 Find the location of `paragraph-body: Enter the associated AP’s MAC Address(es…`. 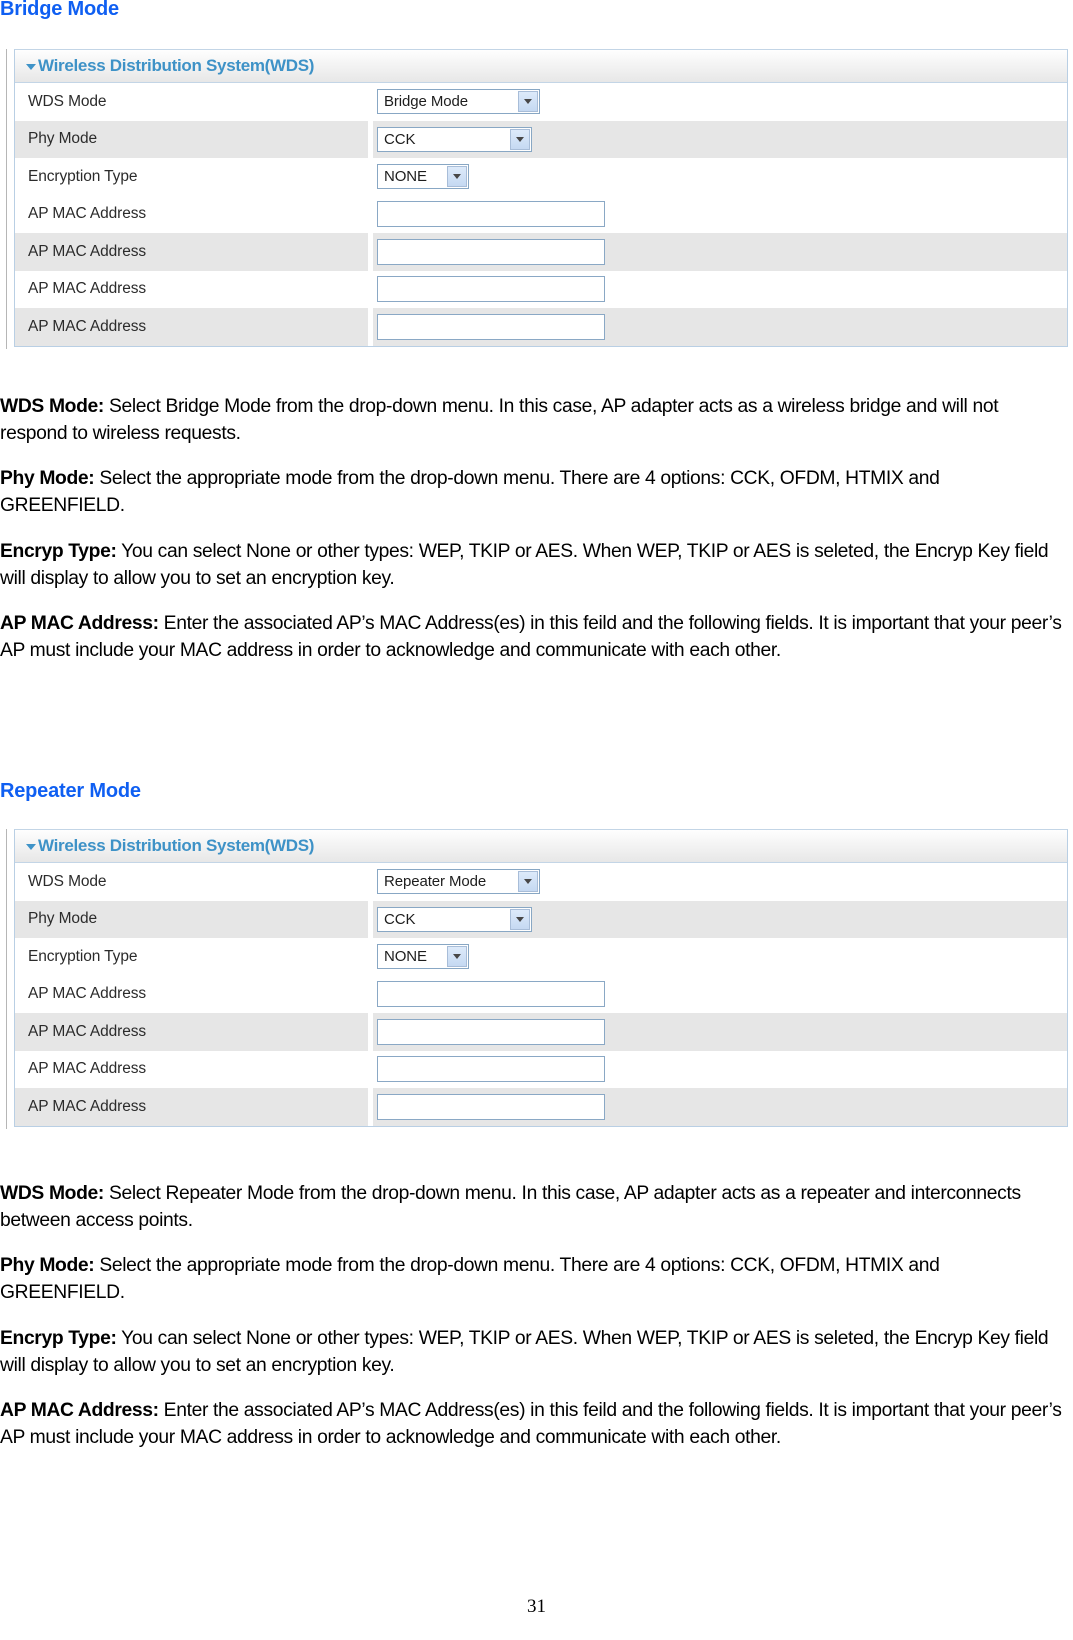

paragraph-body: Enter the associated AP’s MAC Address(es… is located at coordinates (531, 1424).